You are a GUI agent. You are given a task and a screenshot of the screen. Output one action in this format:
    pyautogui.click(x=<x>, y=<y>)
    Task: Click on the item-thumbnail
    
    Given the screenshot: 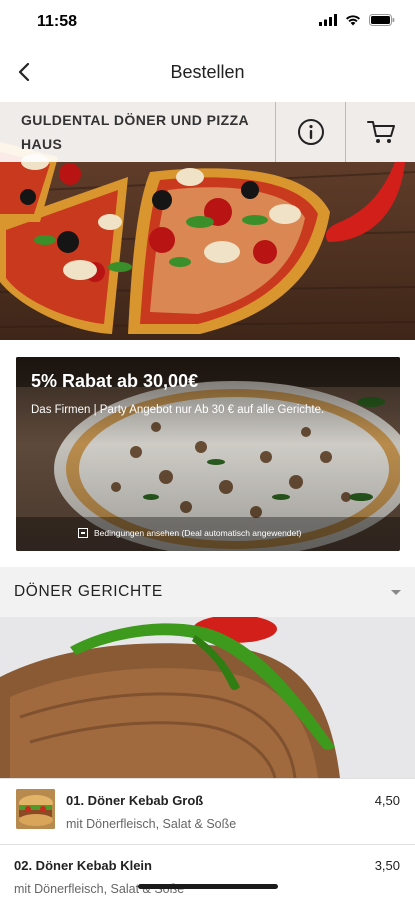 What is the action you would take?
    pyautogui.click(x=35, y=809)
    